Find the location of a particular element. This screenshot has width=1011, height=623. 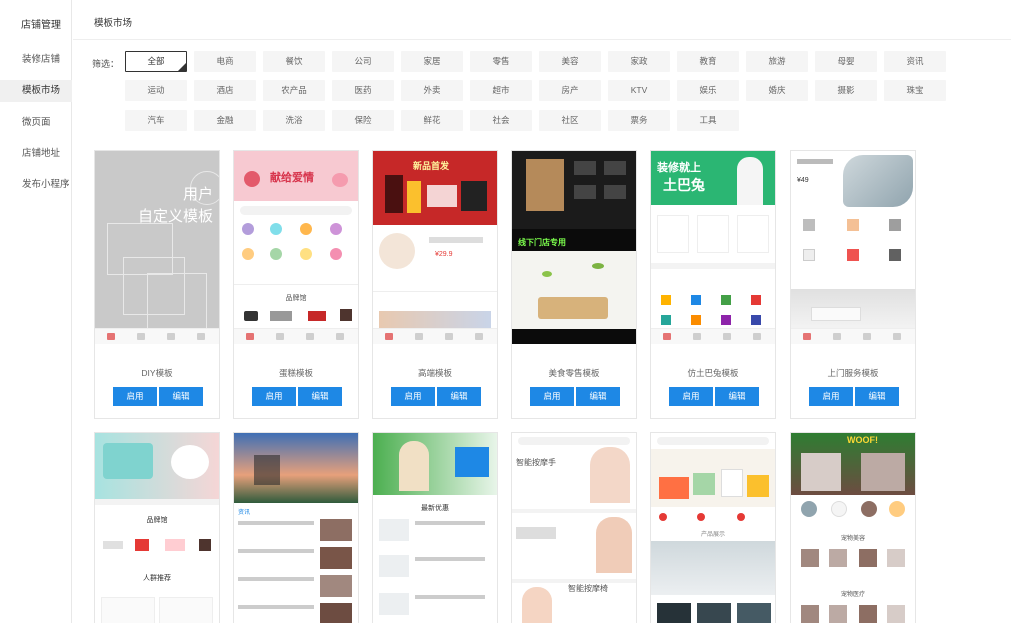

thumb-banner: 线下门店专用 is located at coordinates (542, 242).